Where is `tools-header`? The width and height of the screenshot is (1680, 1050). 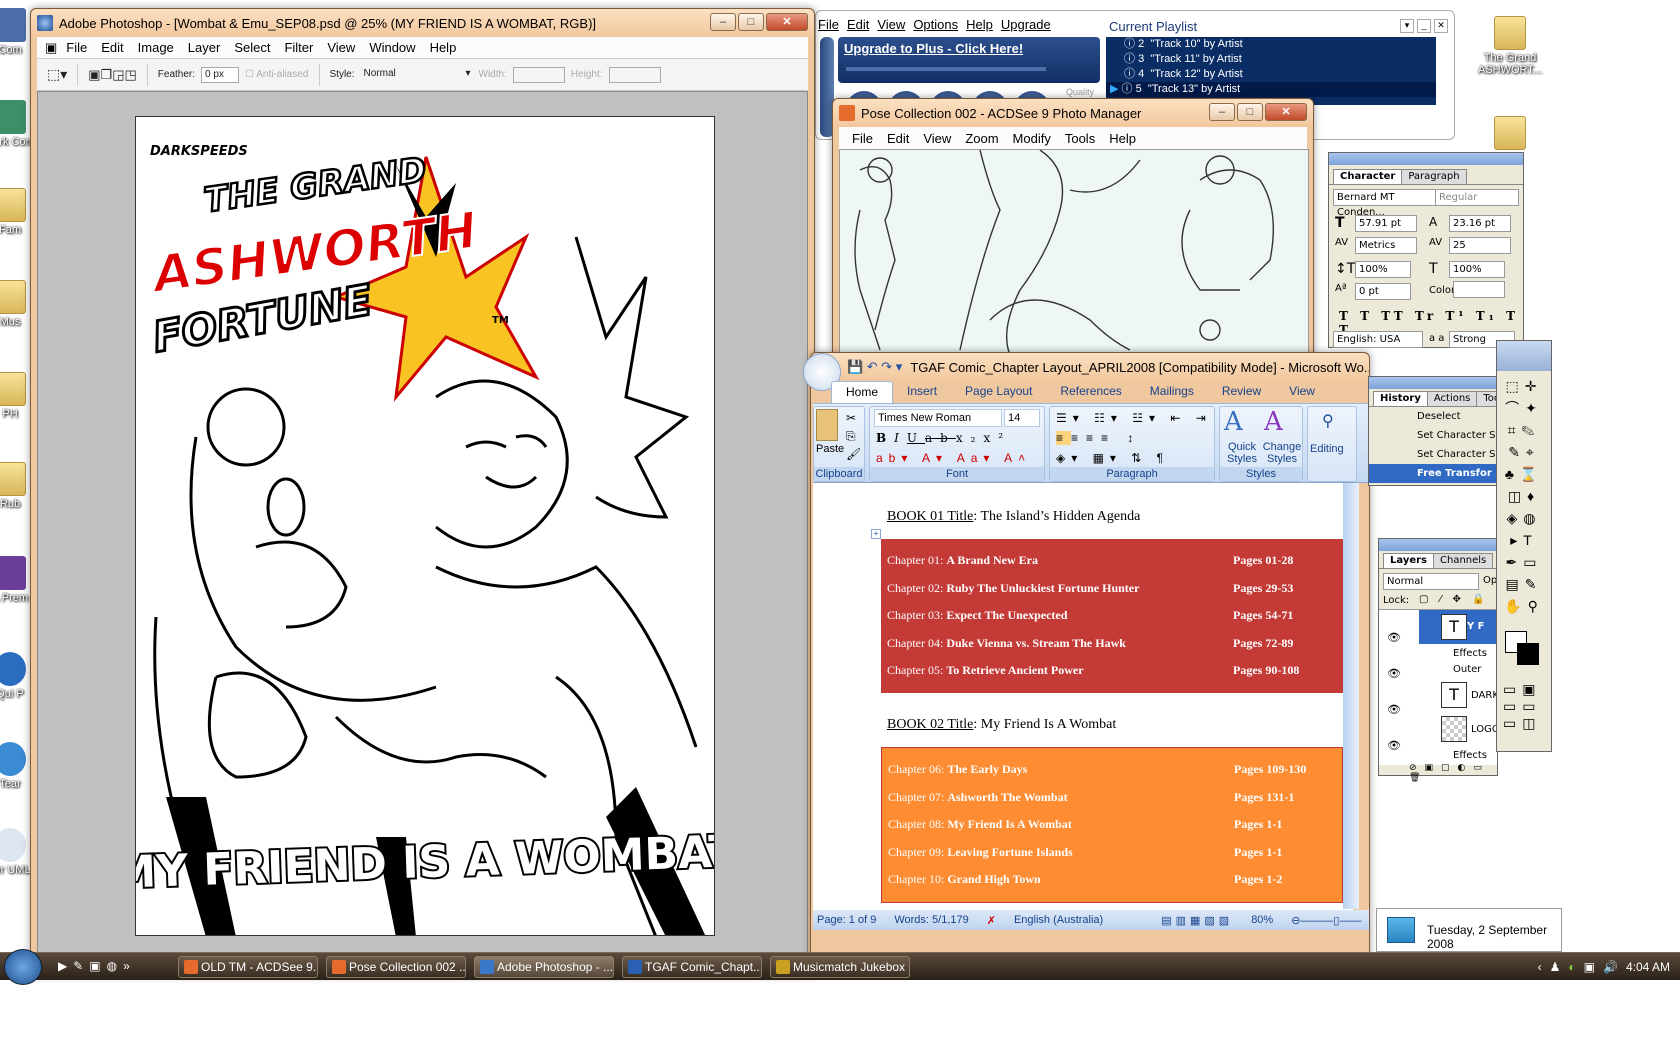
tools-header is located at coordinates (1524, 356).